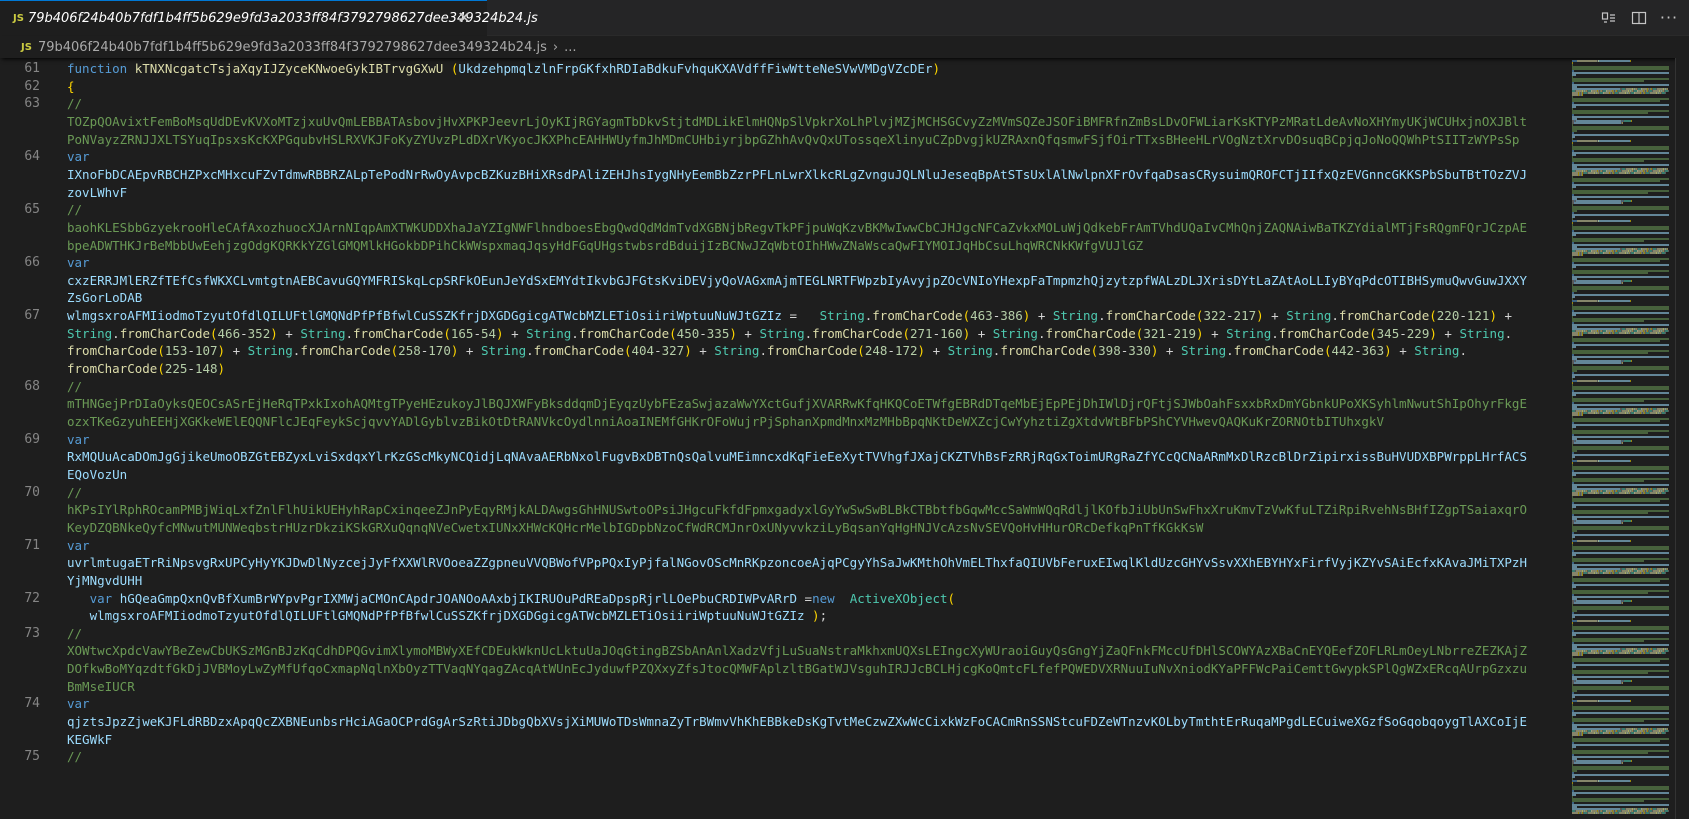  I want to click on code-token: =, so click(805, 598).